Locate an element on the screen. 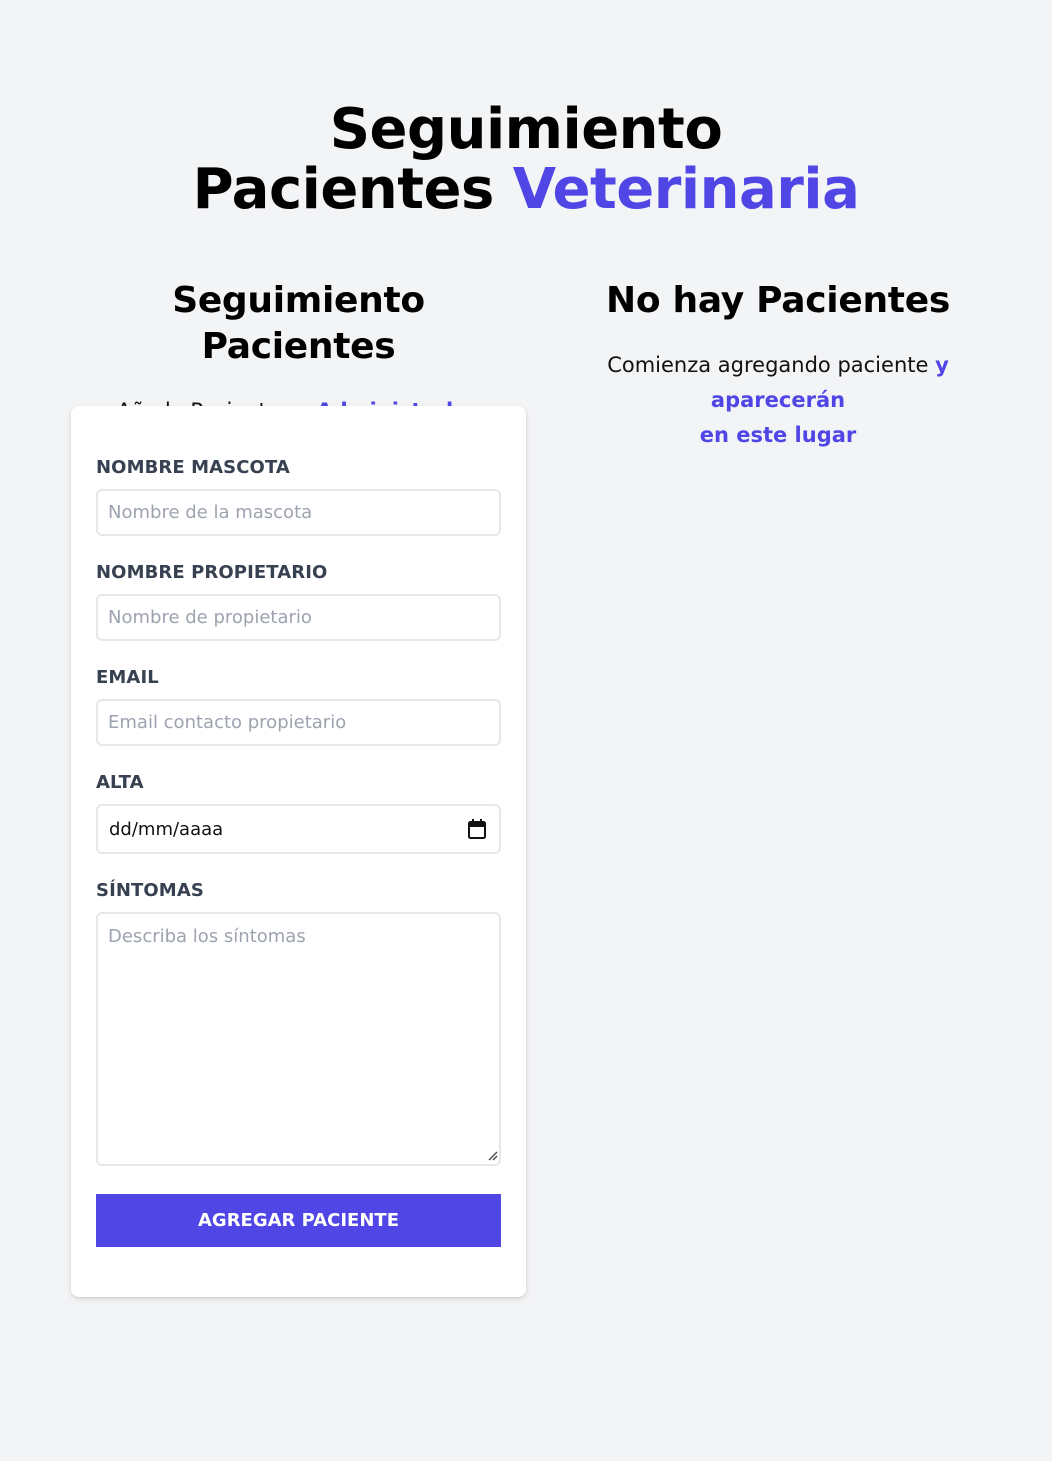 The width and height of the screenshot is (1052, 1461). owner-name-label: NOMBRE PROPIETARIO is located at coordinates (212, 572).